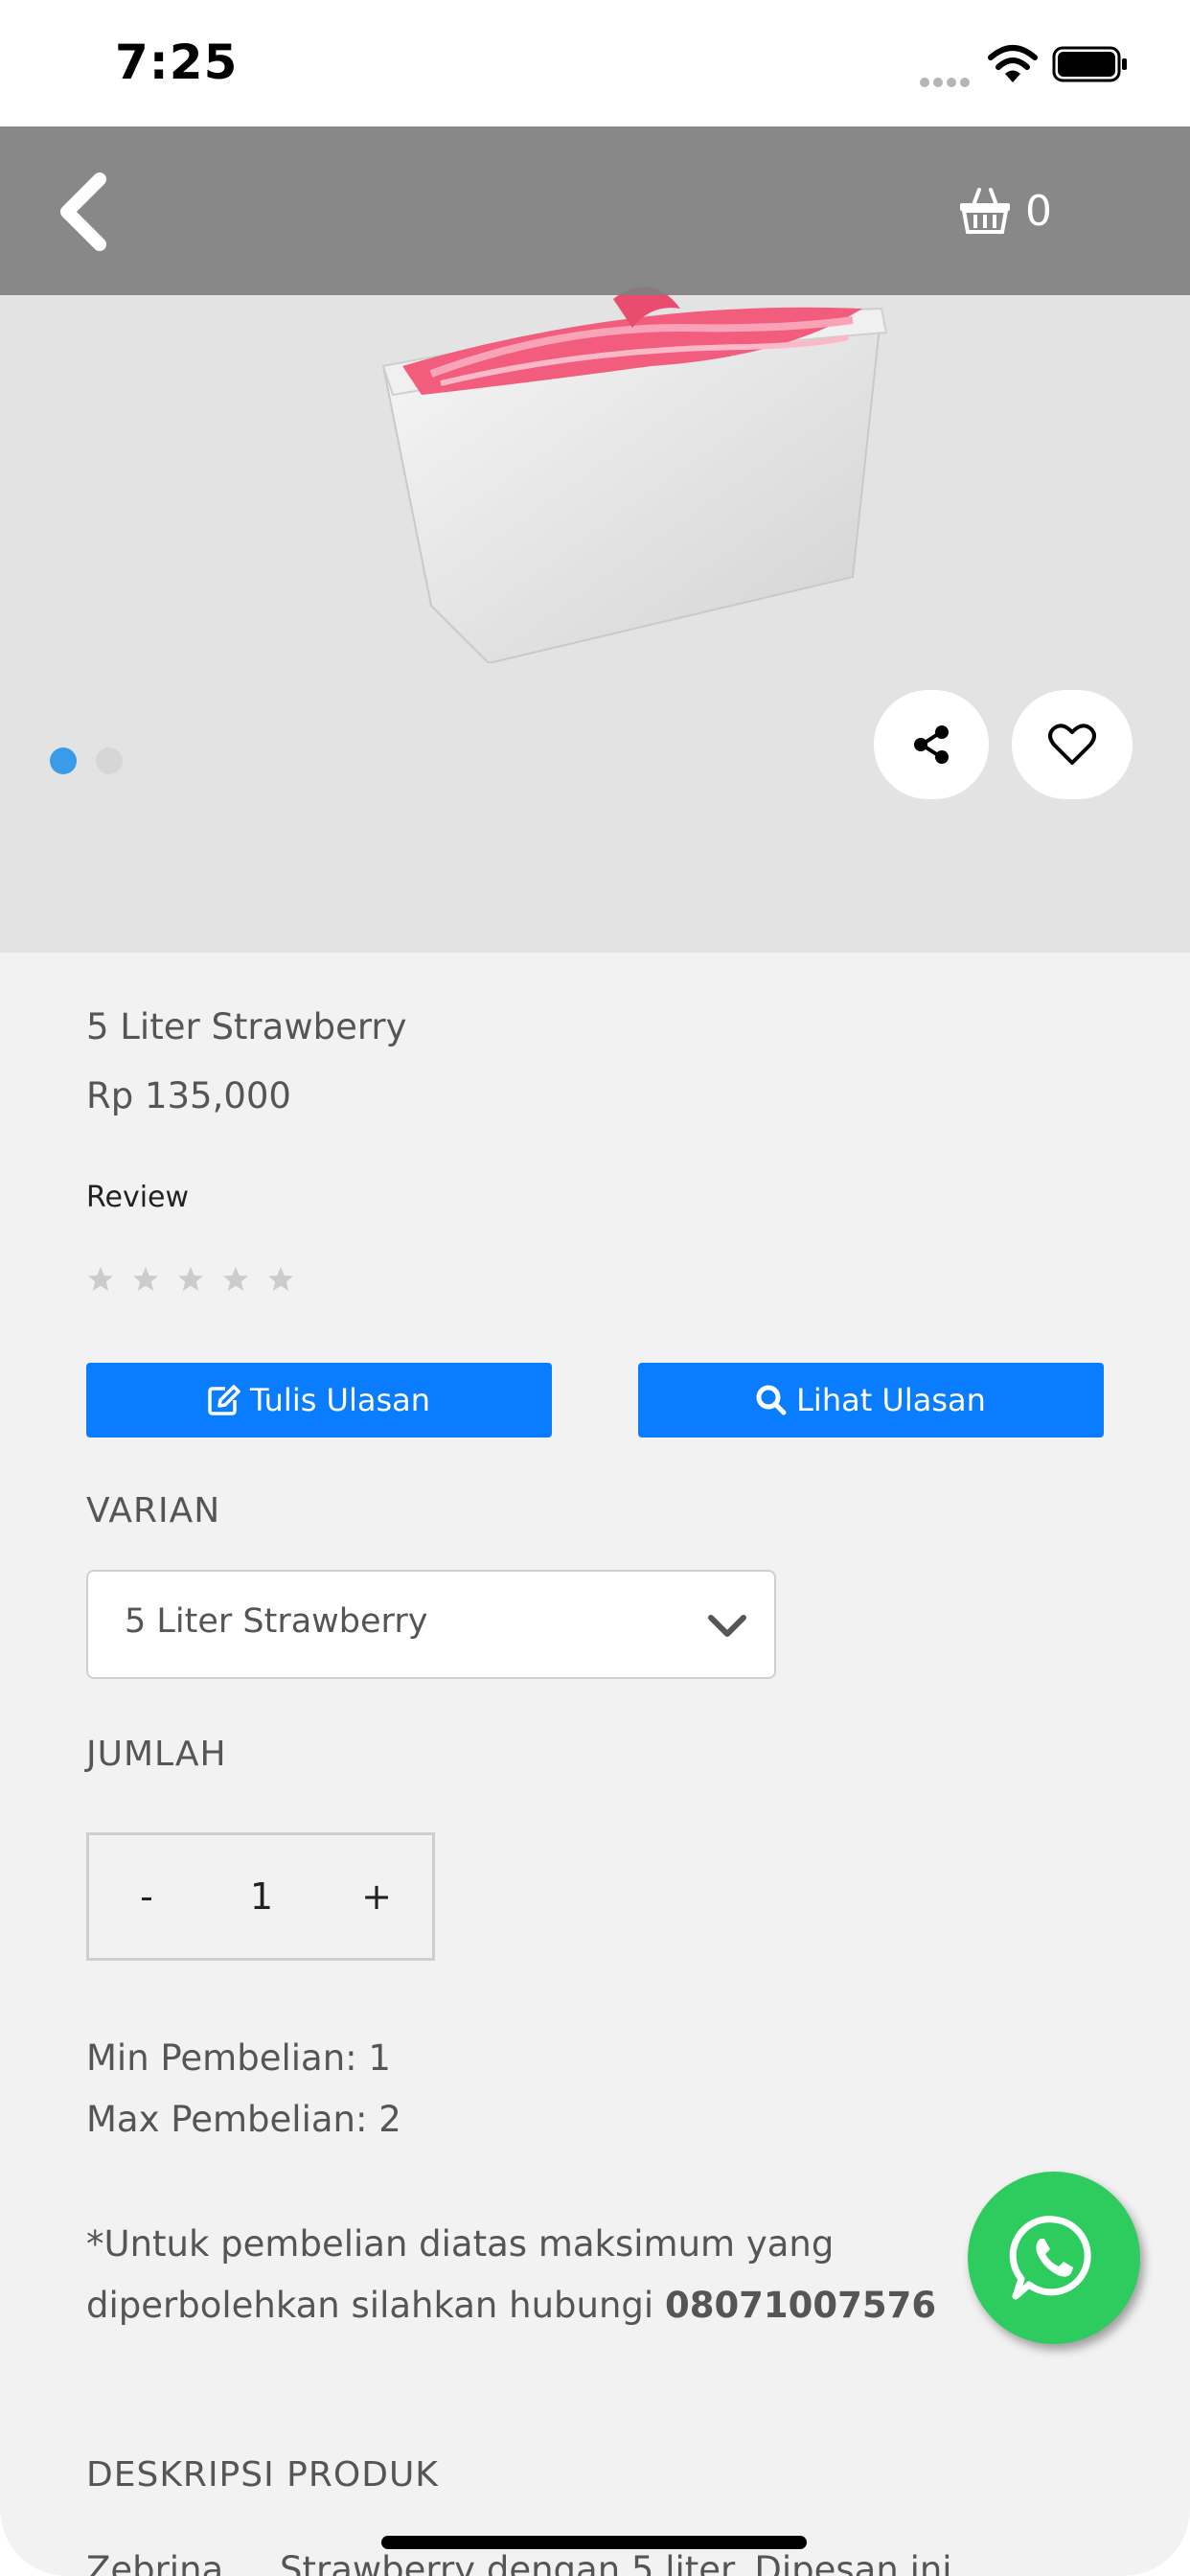  I want to click on favorite-button, so click(1072, 744).